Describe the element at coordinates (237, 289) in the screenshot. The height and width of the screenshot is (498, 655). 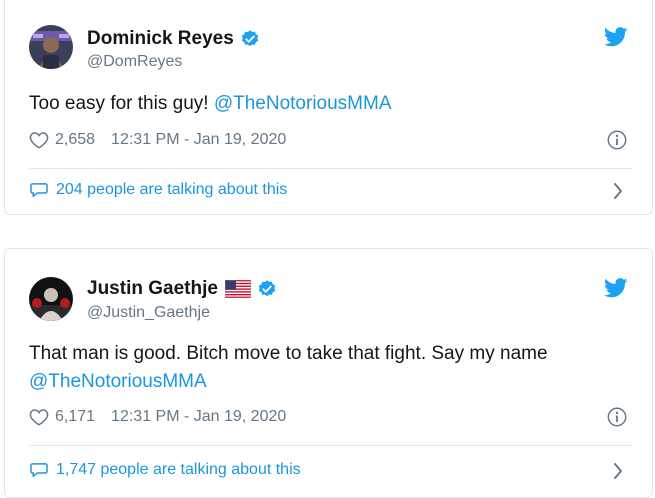
I see `us-flag-icon` at that location.